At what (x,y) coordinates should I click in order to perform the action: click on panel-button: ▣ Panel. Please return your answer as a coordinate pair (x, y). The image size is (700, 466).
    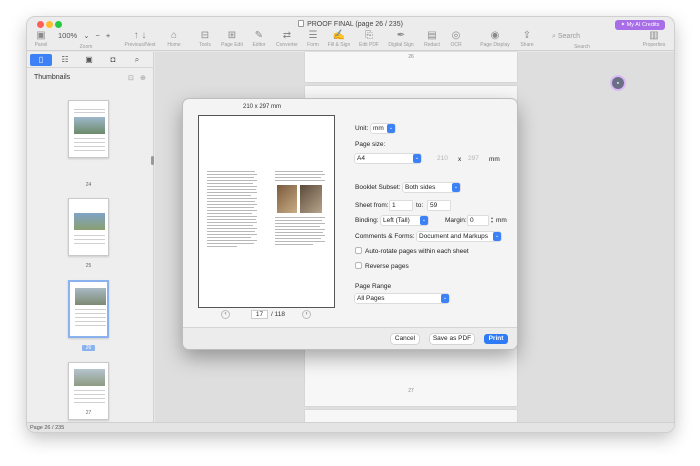
    Looking at the image, I should click on (41, 39).